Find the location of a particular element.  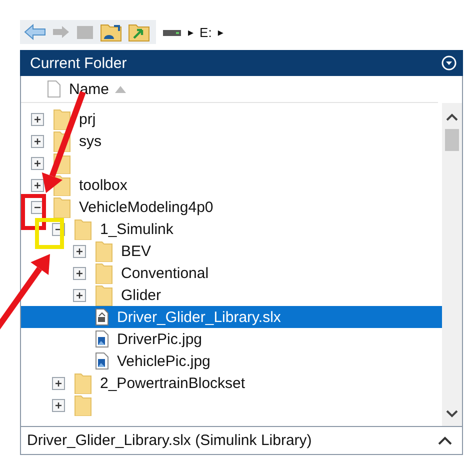

folder-row: 1_Simulink is located at coordinates (231, 229).